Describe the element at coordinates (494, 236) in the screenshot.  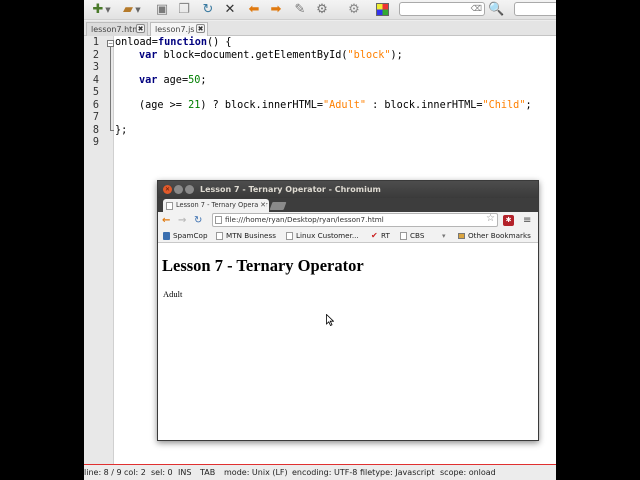
I see `other-bookmarks-folder: Other Bookmarks` at that location.